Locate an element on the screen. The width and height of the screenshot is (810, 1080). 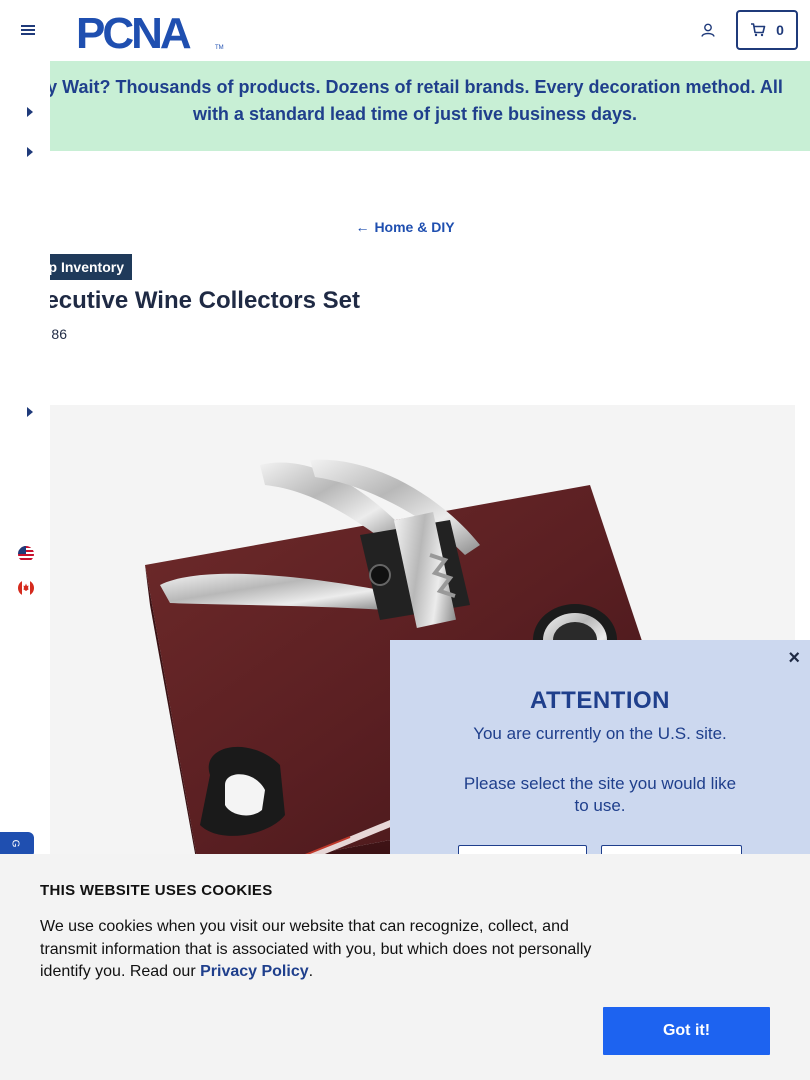
breadcrumb-back-link: ← Home & DIY is located at coordinates (404, 227).